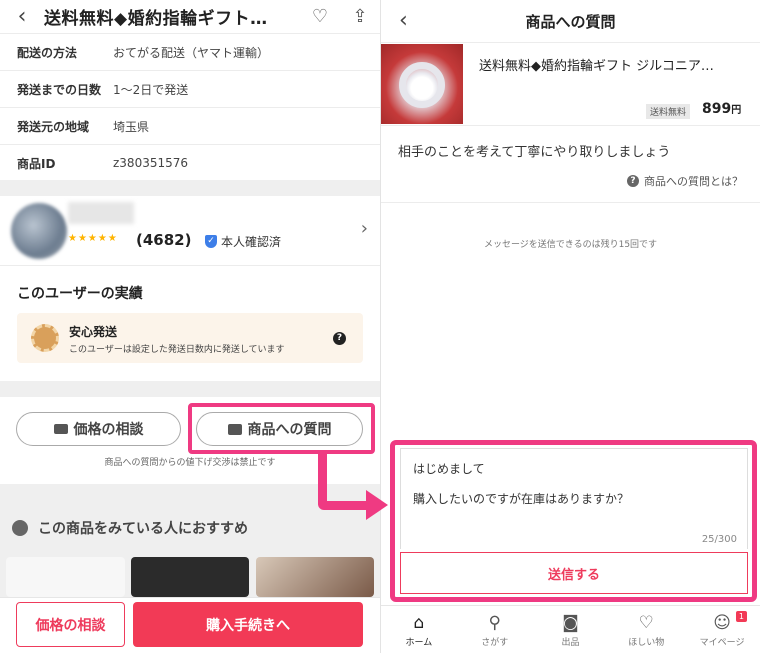 This screenshot has height=653, width=760. What do you see at coordinates (722, 643) in the screenshot?
I see `tab-label: マイページ` at bounding box center [722, 643].